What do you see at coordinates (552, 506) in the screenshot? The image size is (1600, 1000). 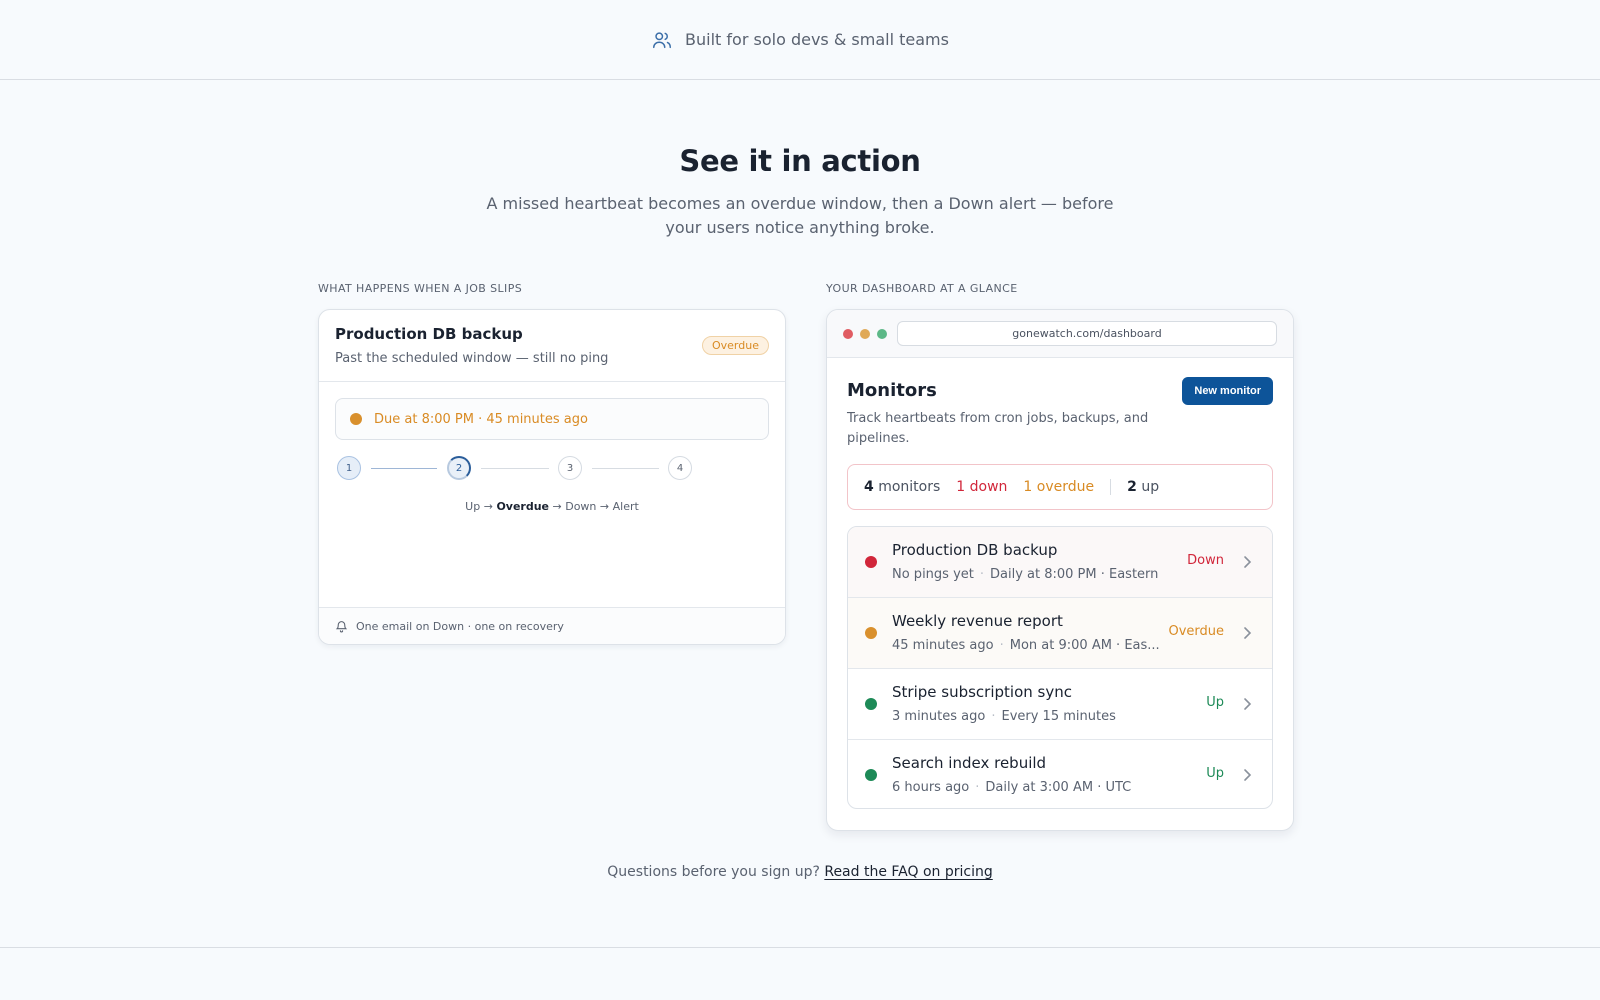 I see `state-flow: Up → Overdue → Down → Alert` at bounding box center [552, 506].